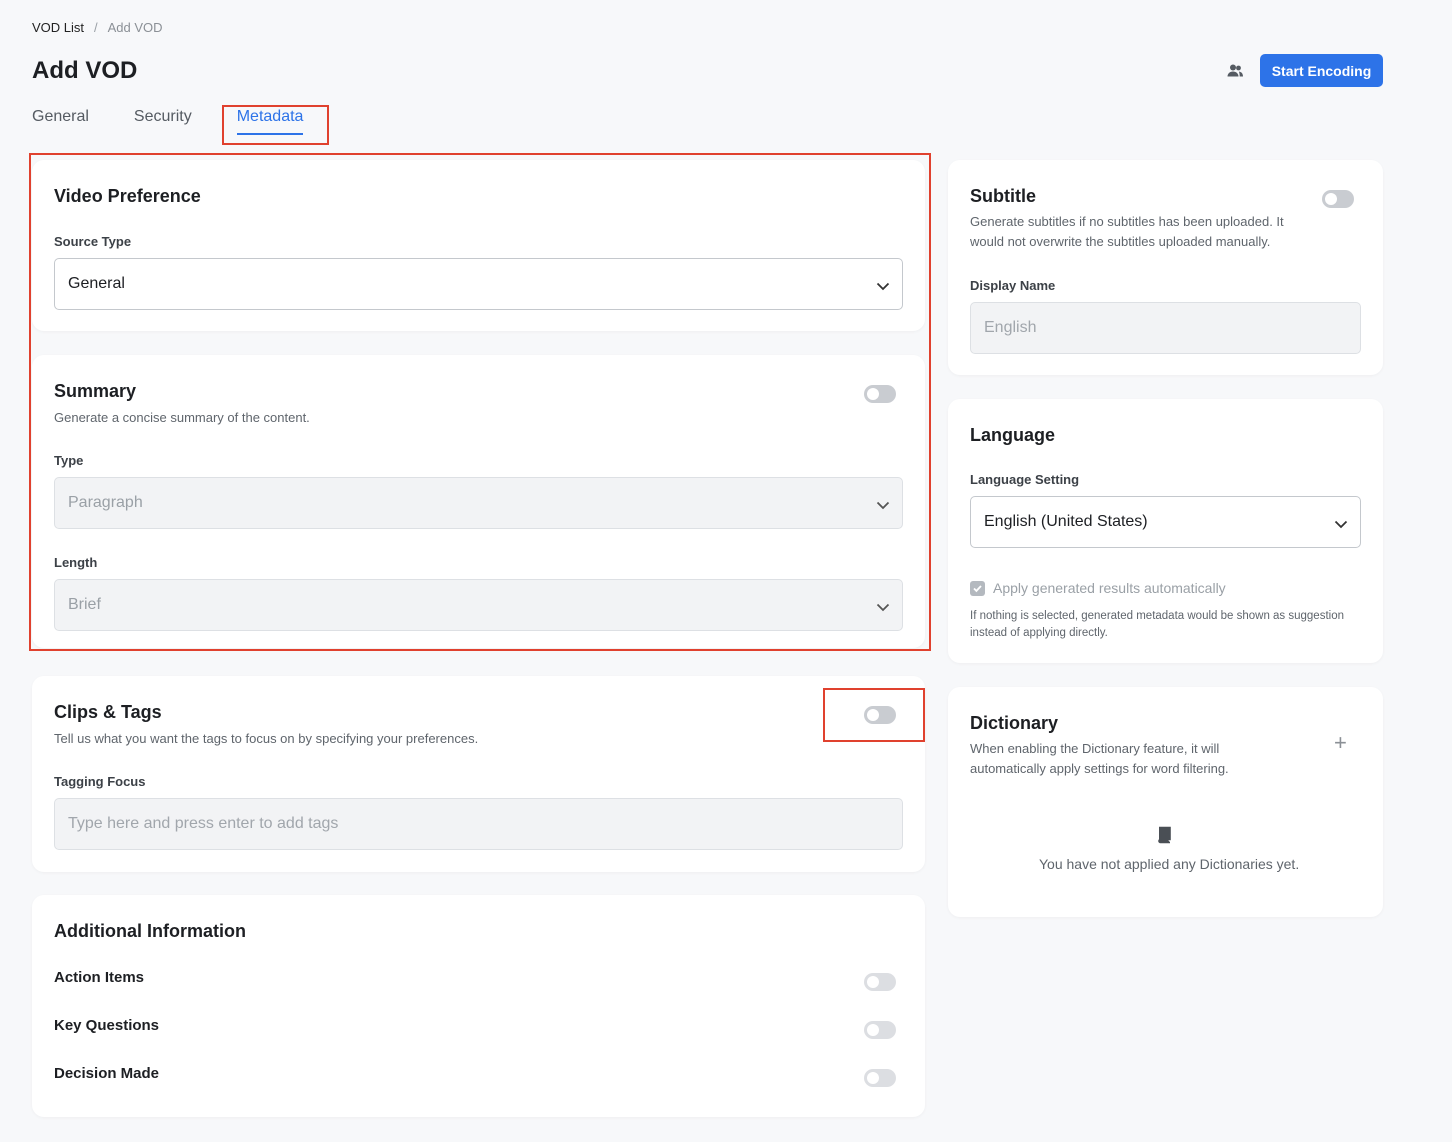  I want to click on page-title: Add VOD, so click(85, 70).